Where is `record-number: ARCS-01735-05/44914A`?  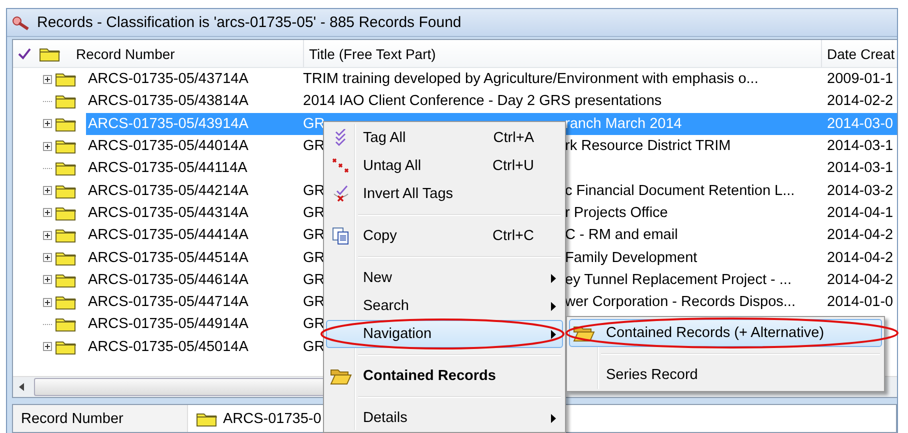
record-number: ARCS-01735-05/44914A is located at coordinates (194, 324).